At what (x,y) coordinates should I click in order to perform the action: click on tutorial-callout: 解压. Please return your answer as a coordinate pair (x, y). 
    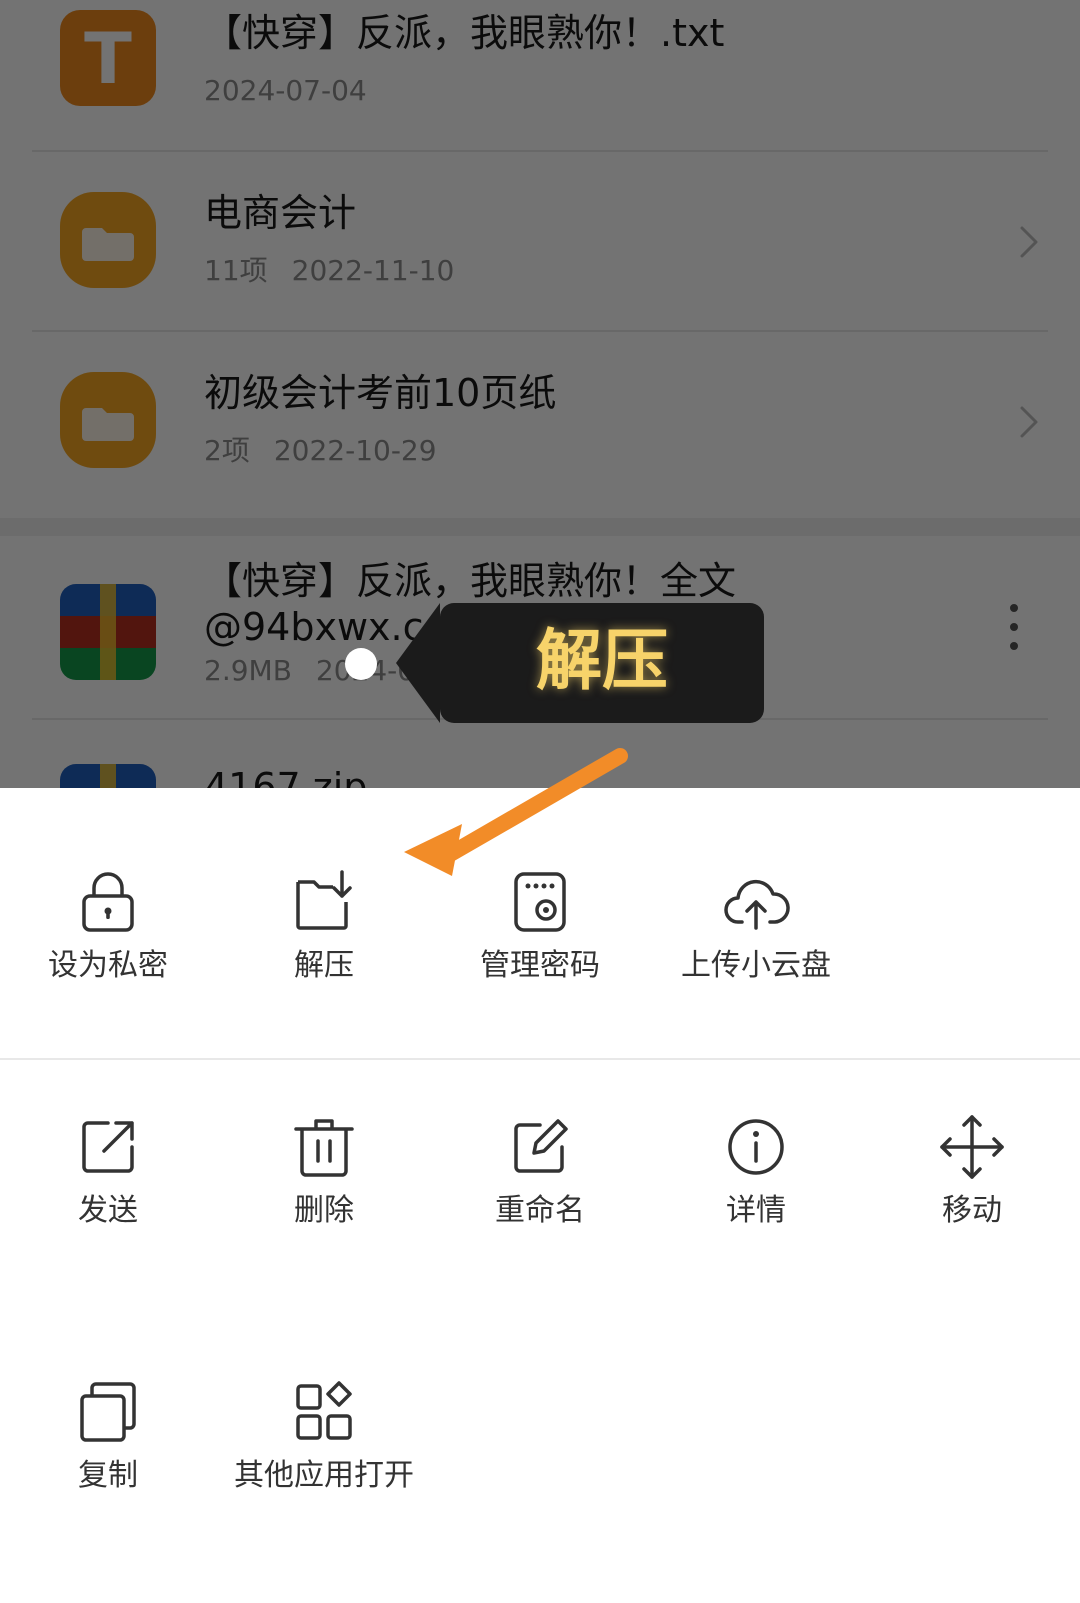
    Looking at the image, I should click on (580, 663).